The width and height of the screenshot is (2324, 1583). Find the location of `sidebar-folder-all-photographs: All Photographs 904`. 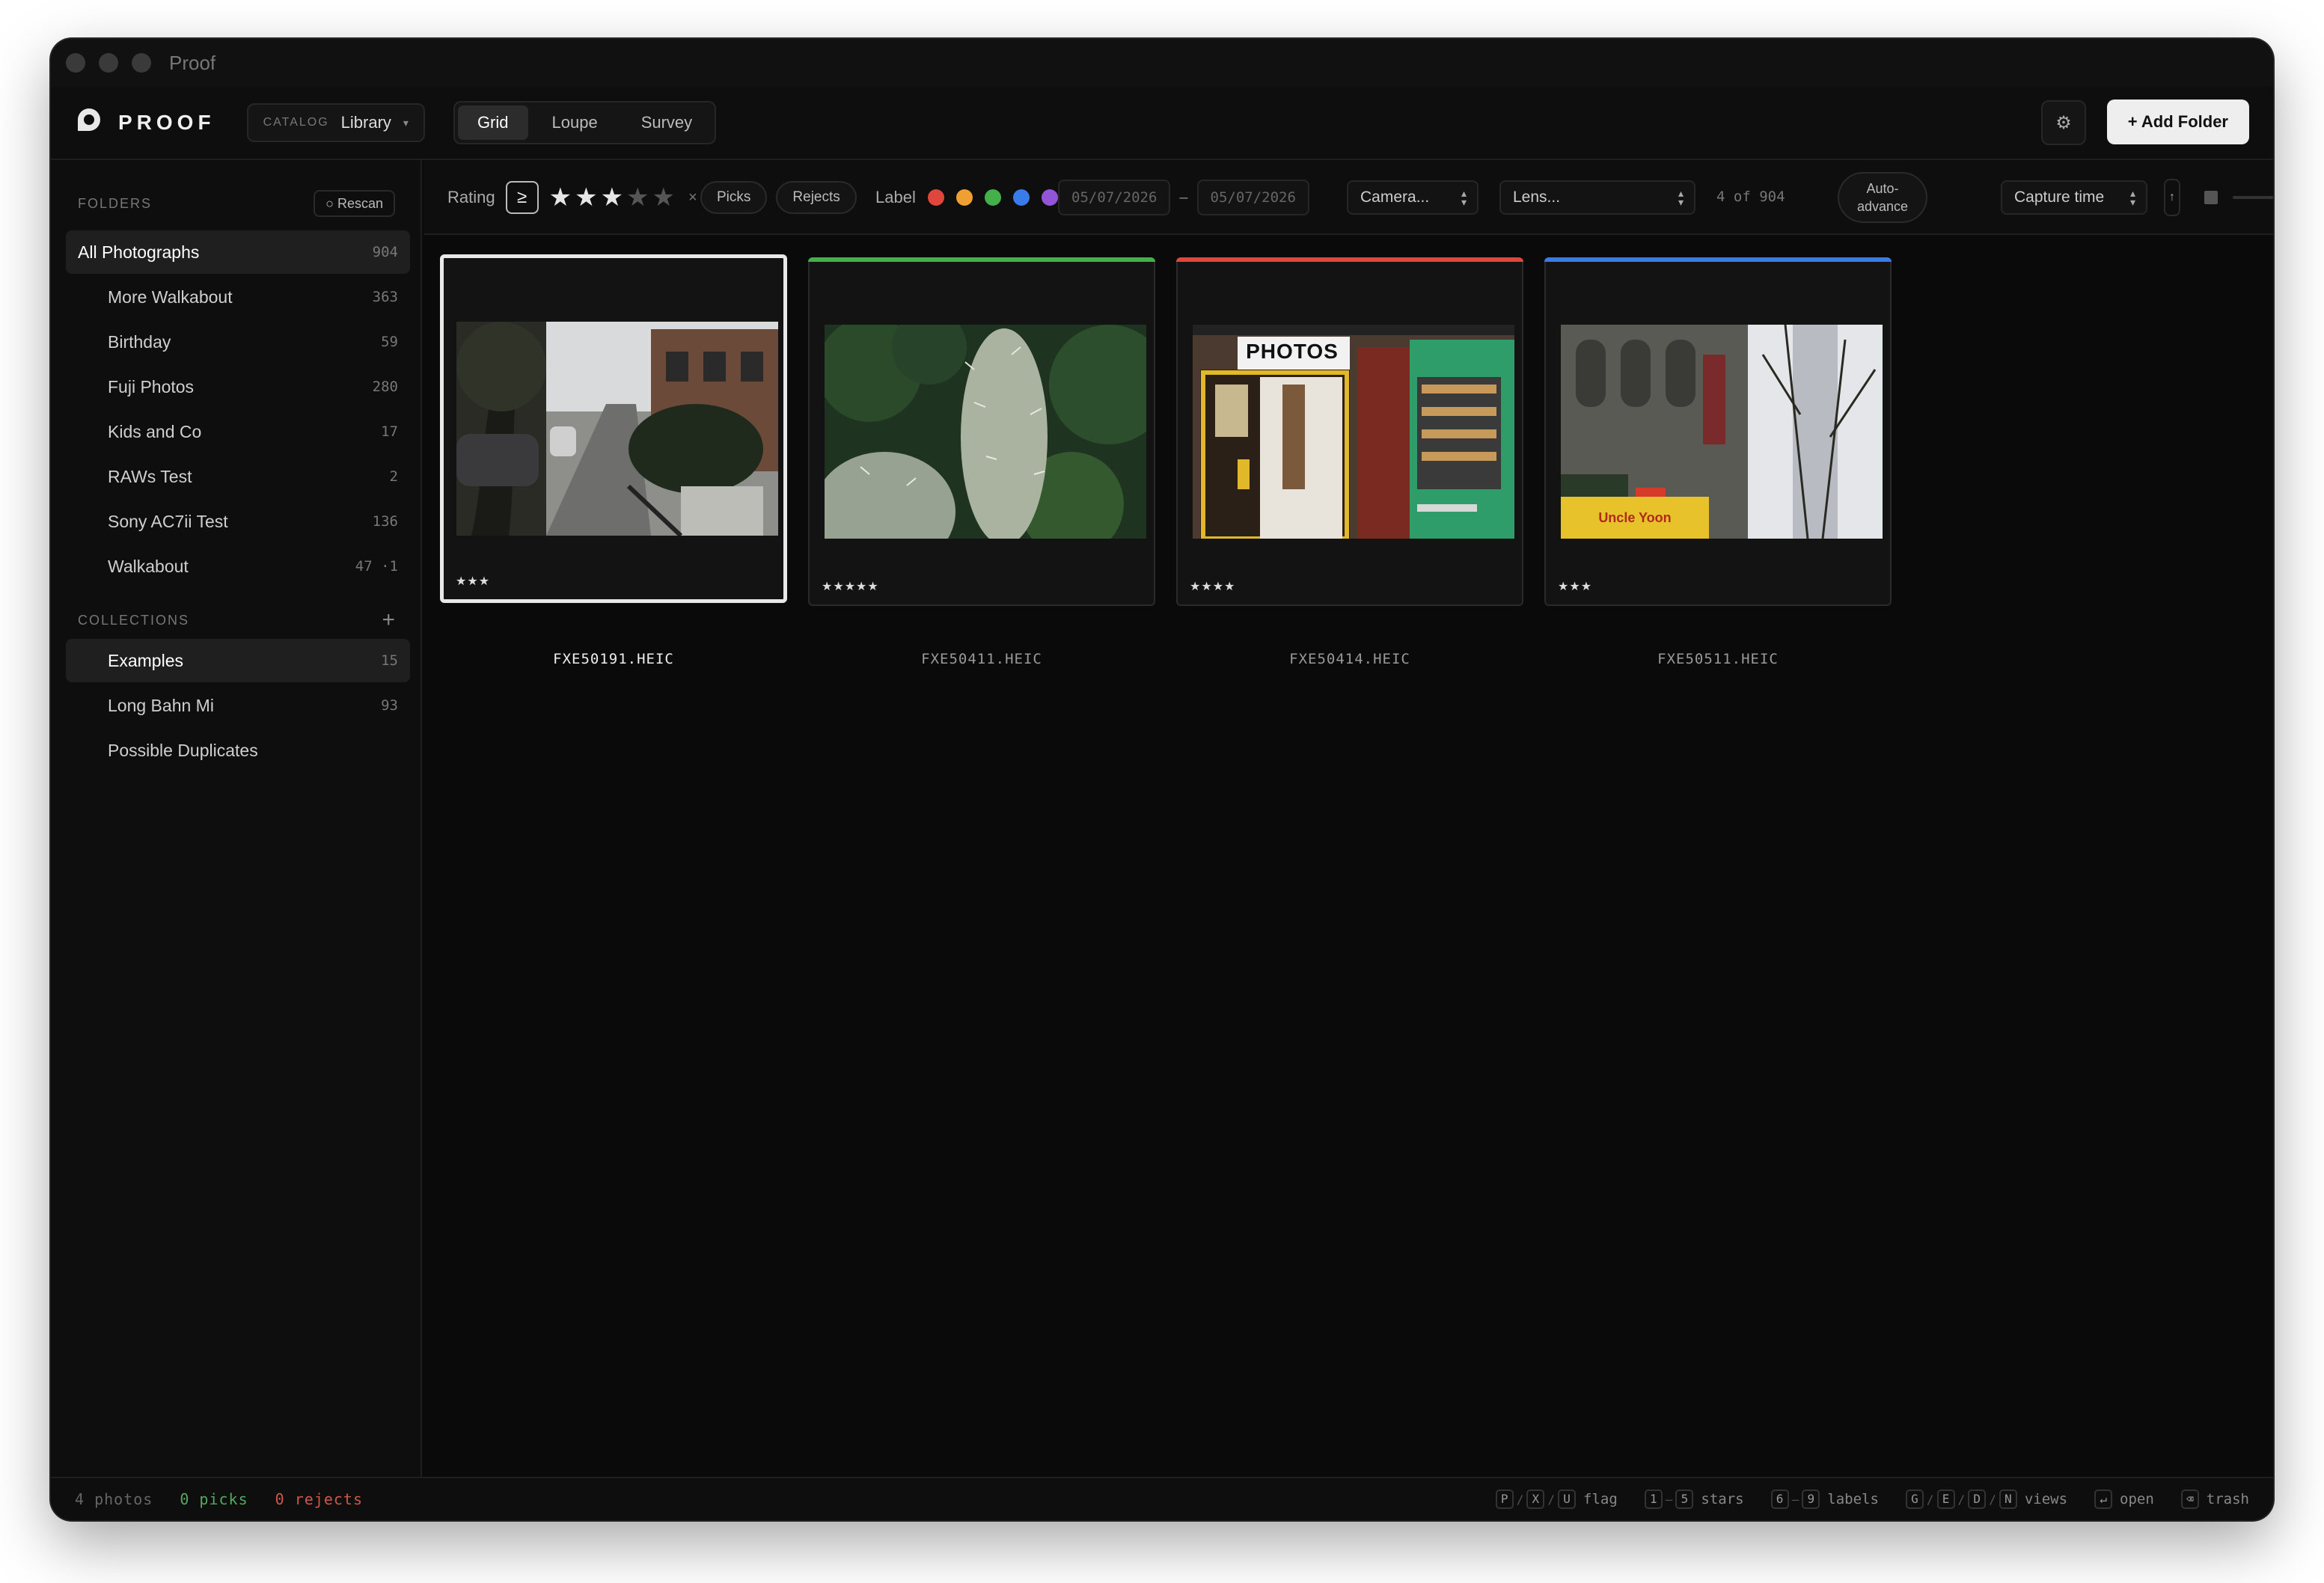

sidebar-folder-all-photographs: All Photographs 904 is located at coordinates (238, 252).